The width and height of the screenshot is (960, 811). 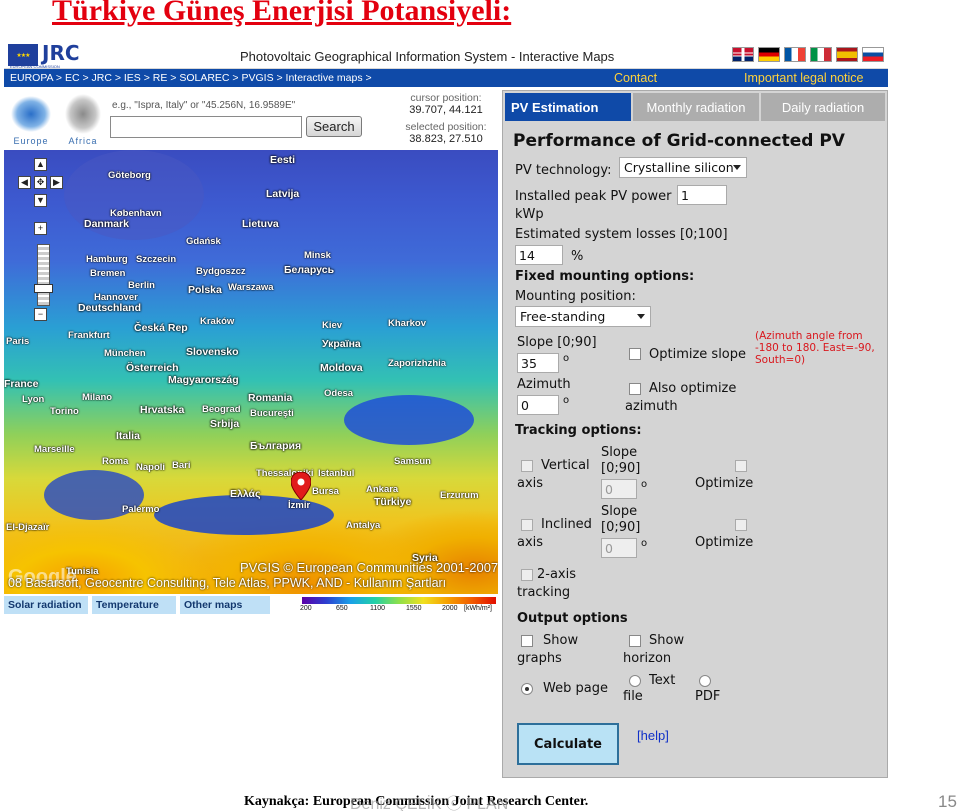 I want to click on country-label: Polska, so click(x=205, y=290).